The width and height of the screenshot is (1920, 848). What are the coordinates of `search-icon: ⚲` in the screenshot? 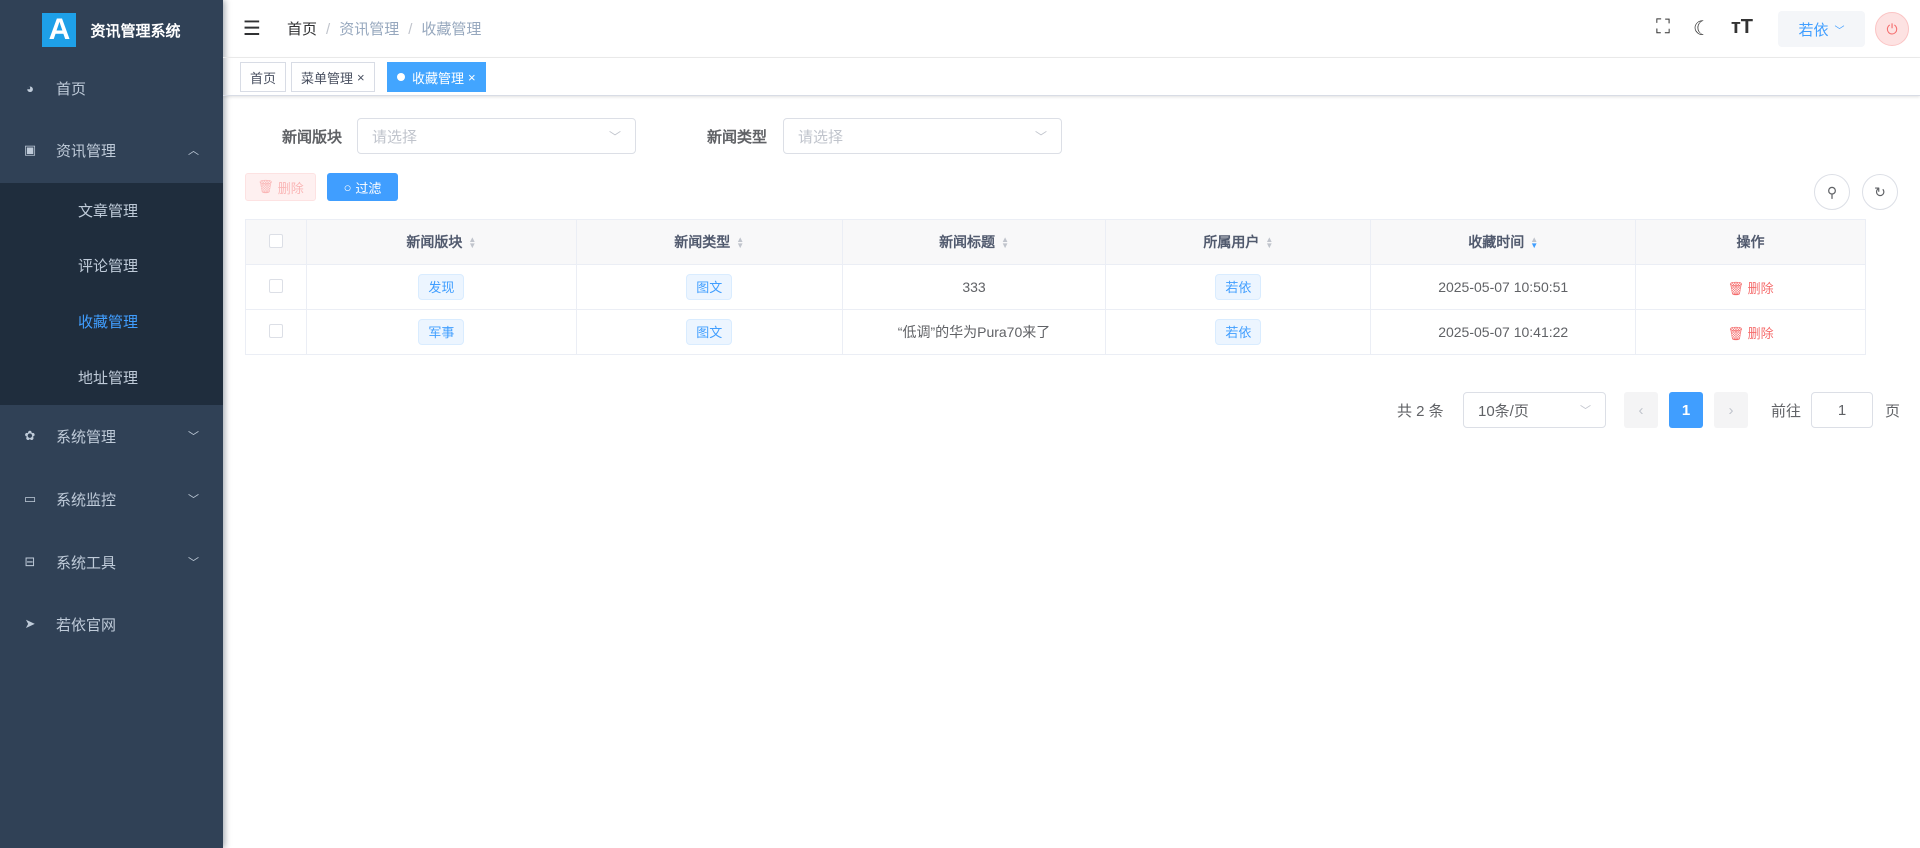 It's located at (1832, 191).